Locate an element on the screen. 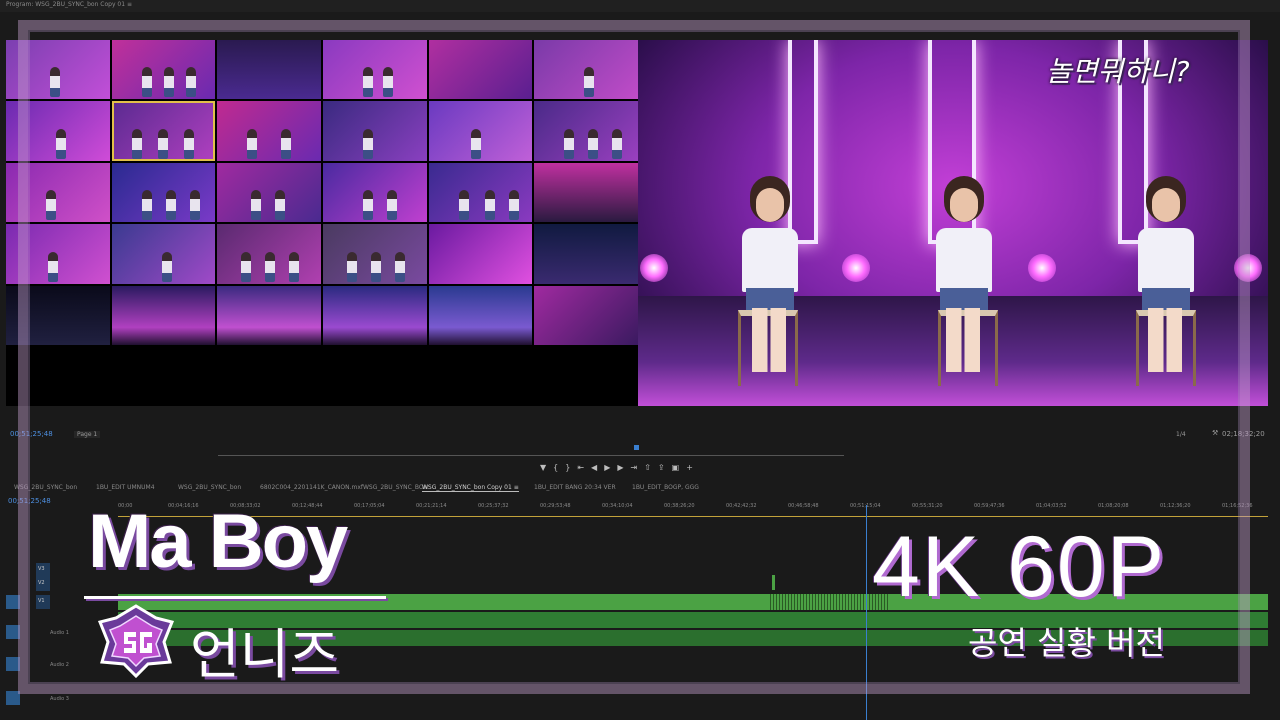  ruler-tick: 00;34;10;04 is located at coordinates (617, 506).